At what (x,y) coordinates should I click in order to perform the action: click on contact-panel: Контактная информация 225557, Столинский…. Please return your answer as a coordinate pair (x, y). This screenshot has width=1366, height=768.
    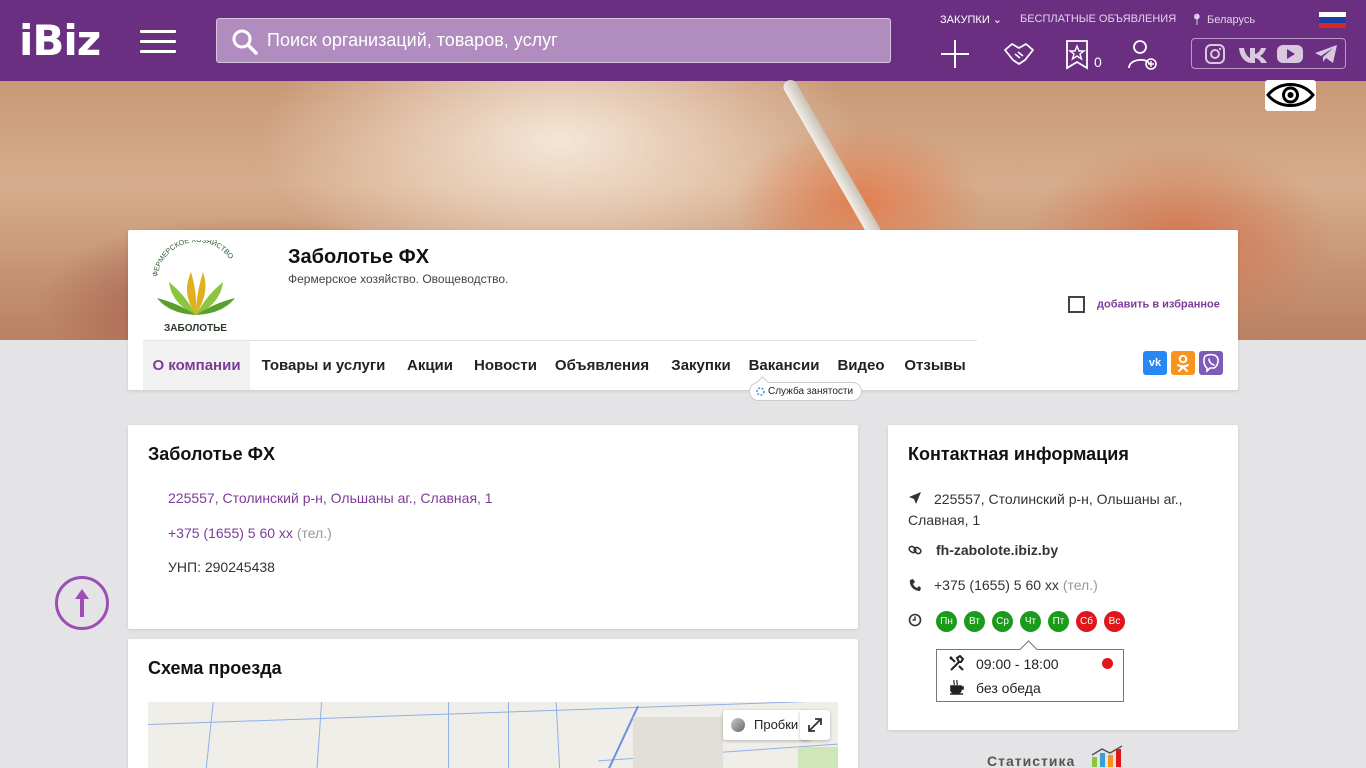
    Looking at the image, I should click on (1063, 577).